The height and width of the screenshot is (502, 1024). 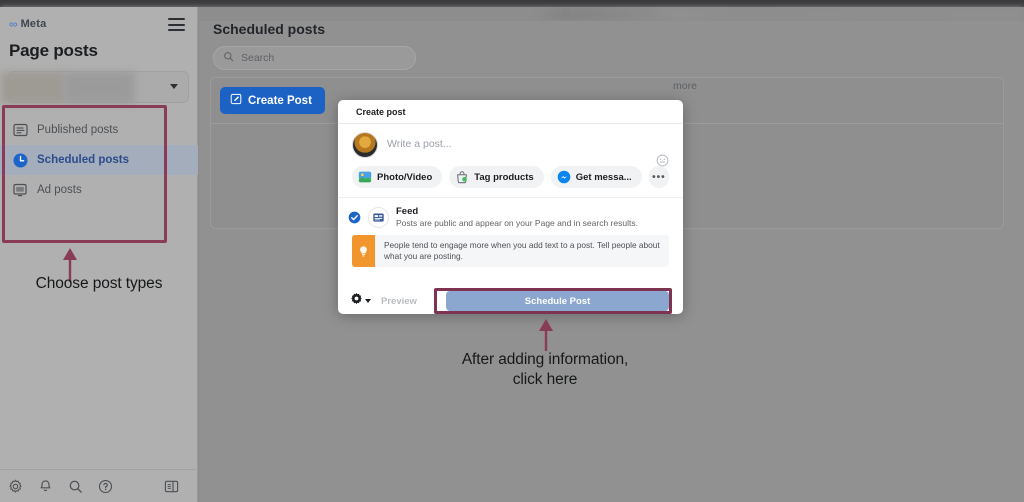 I want to click on dialog-footer: Preview Schedule Post, so click(x=510, y=301).